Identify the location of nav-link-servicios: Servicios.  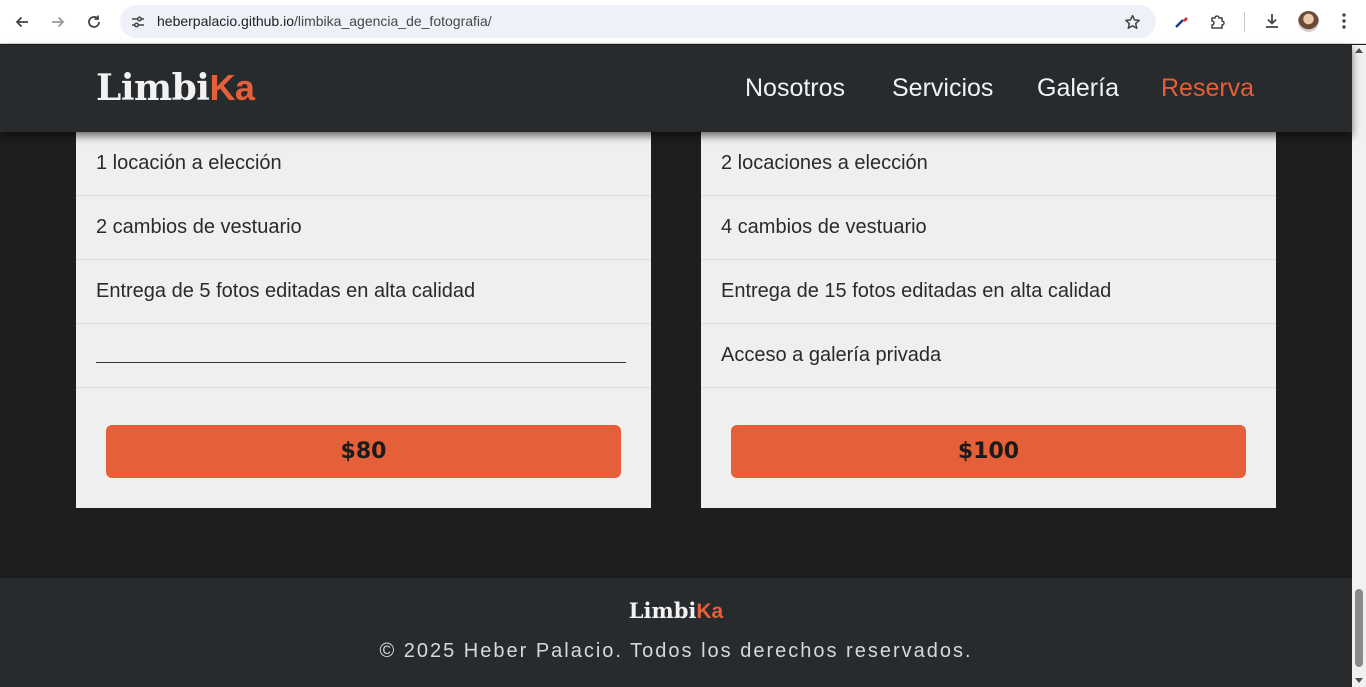
(942, 88).